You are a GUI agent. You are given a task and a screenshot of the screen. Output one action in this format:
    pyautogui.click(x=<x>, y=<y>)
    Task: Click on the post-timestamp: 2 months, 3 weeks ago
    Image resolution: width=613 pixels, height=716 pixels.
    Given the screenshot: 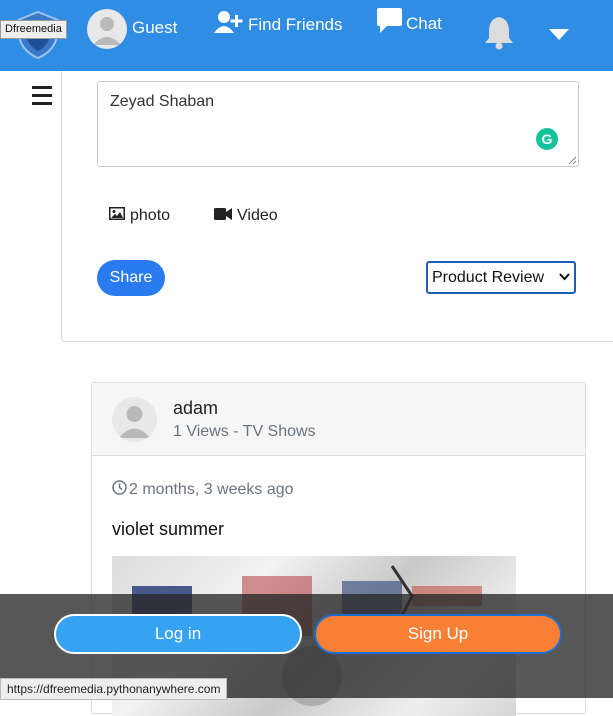 What is the action you would take?
    pyautogui.click(x=203, y=490)
    